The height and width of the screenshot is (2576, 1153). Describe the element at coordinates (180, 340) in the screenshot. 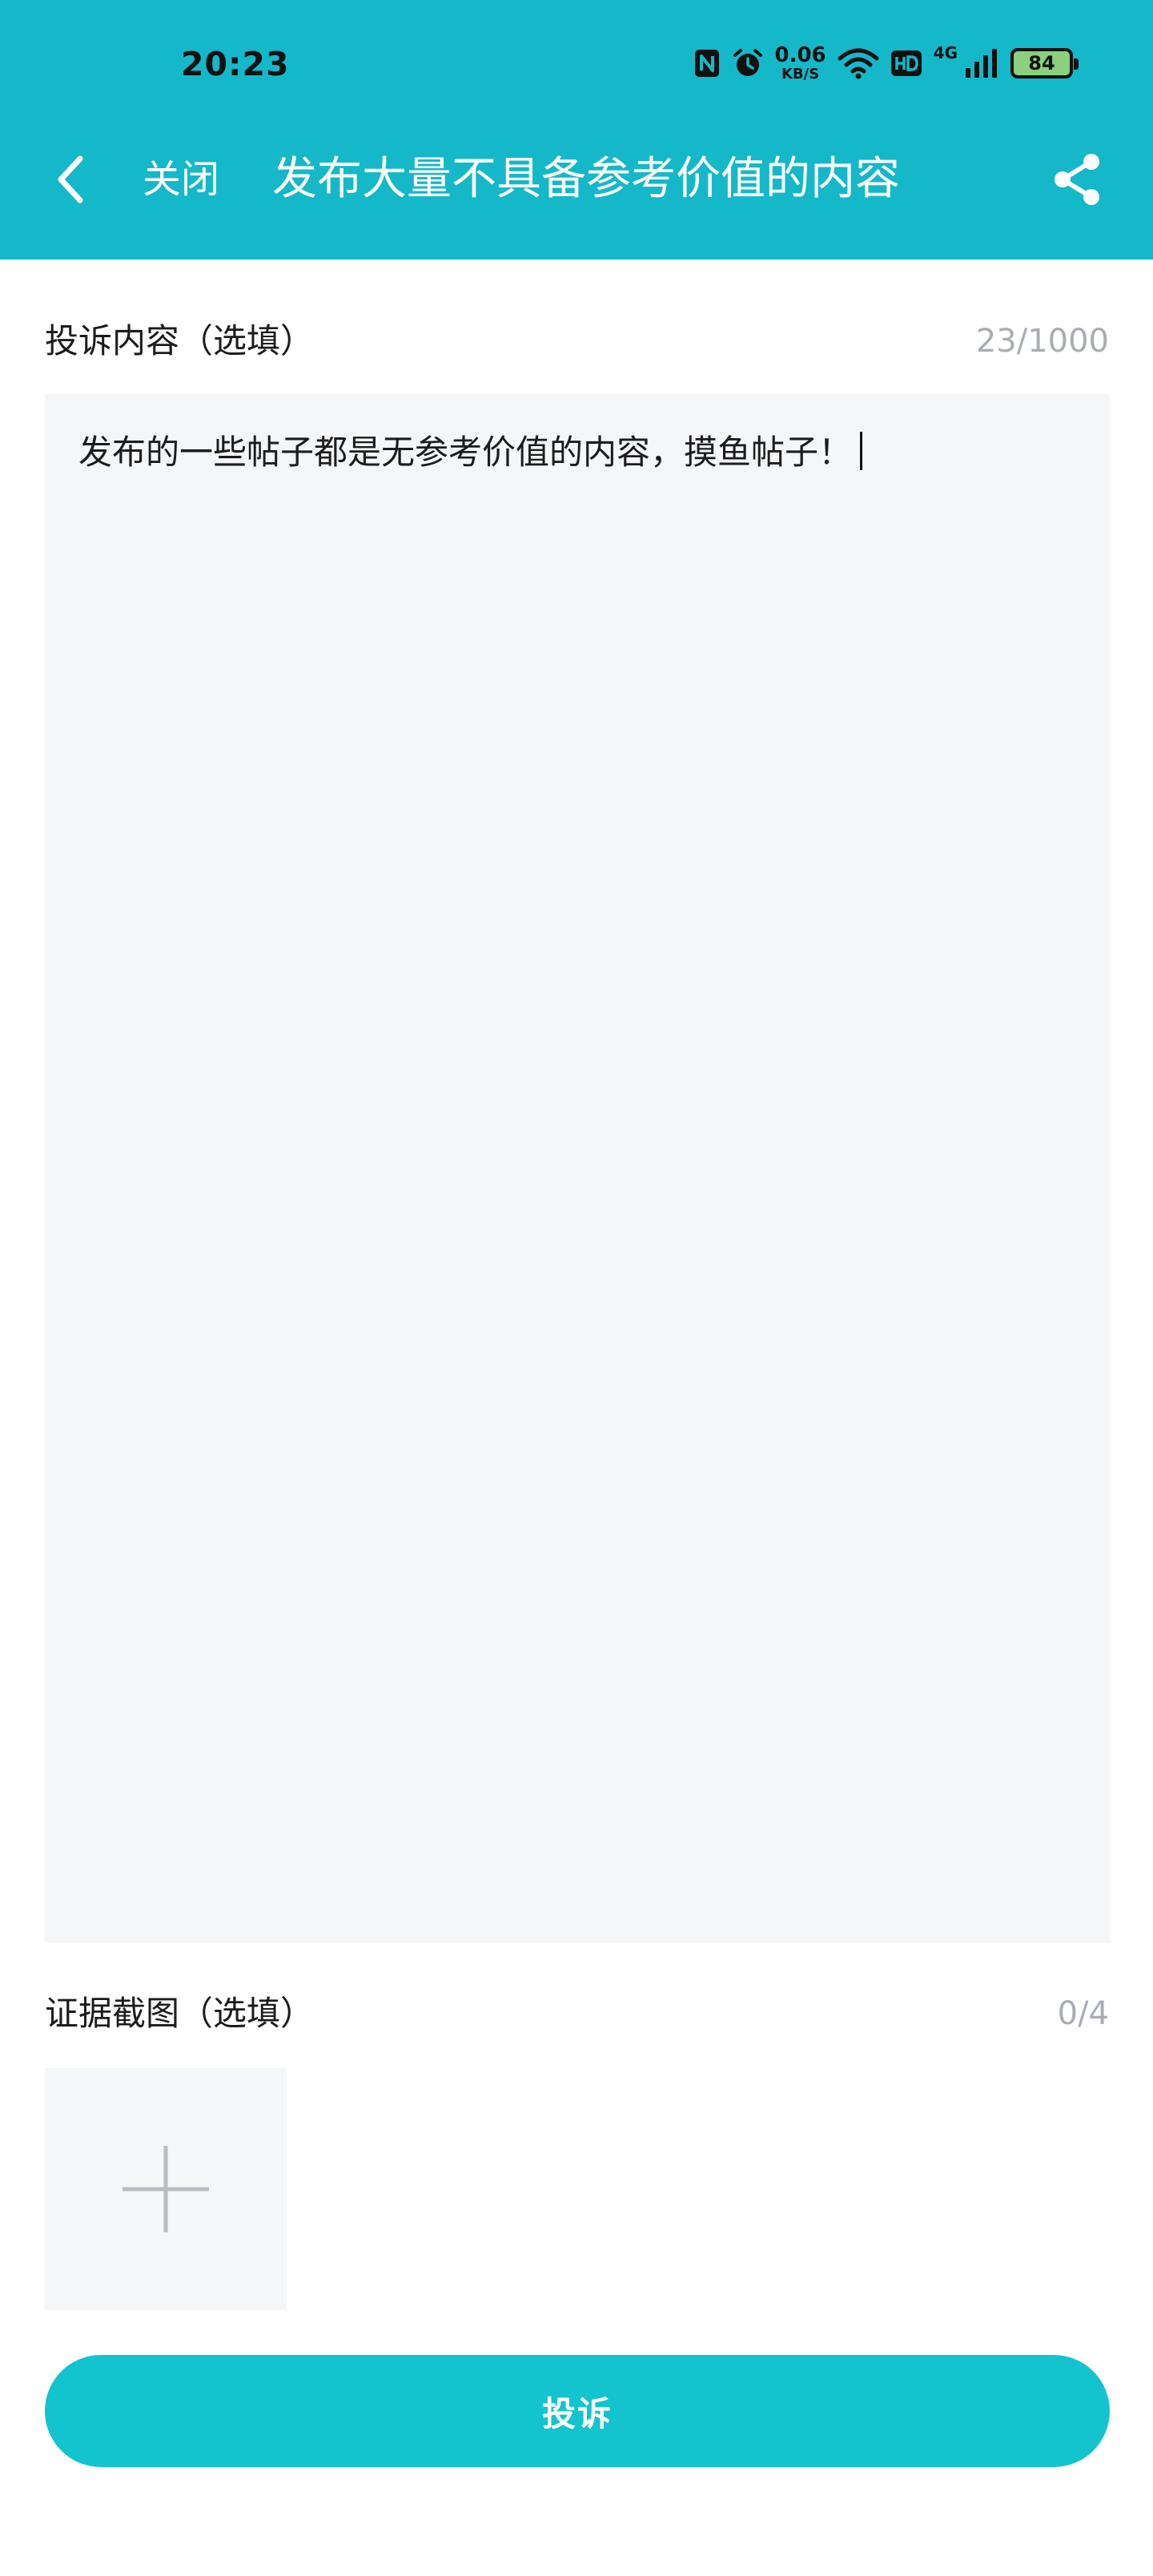

I see `complaint-label: 投诉内容（选填）` at that location.